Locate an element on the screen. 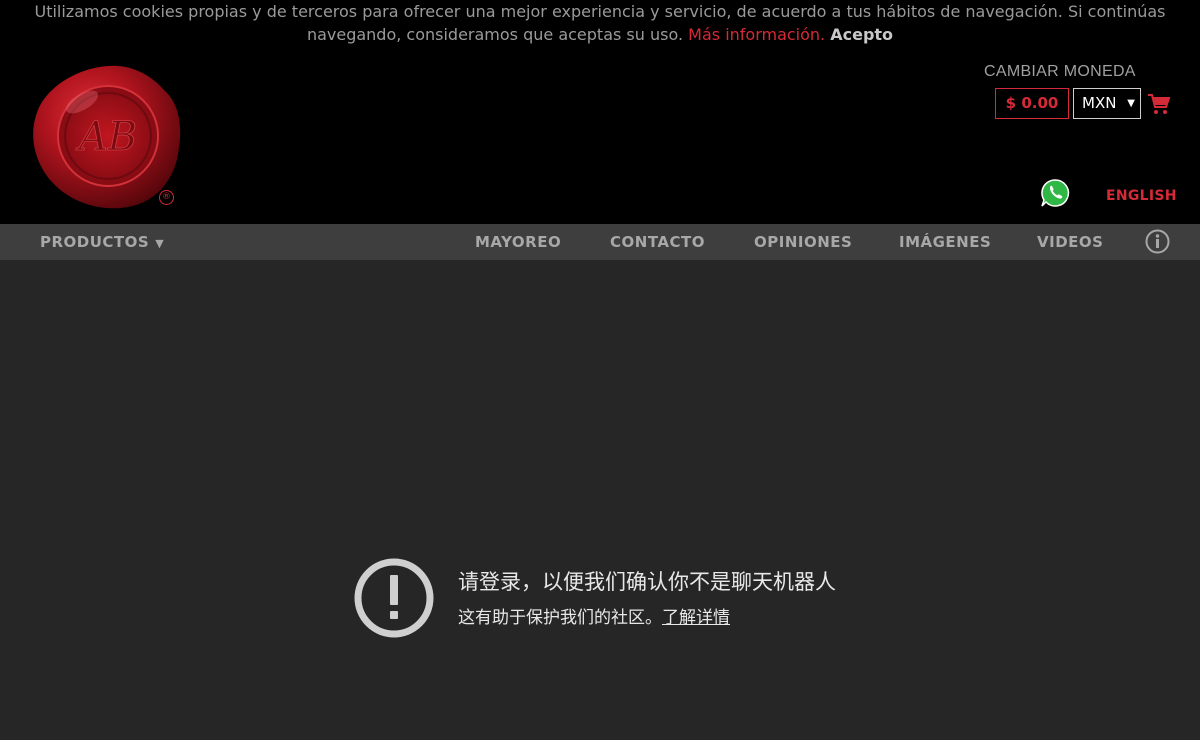 The width and height of the screenshot is (1200, 740). nav-productos: PRODUCTOS ▼ is located at coordinates (102, 242).